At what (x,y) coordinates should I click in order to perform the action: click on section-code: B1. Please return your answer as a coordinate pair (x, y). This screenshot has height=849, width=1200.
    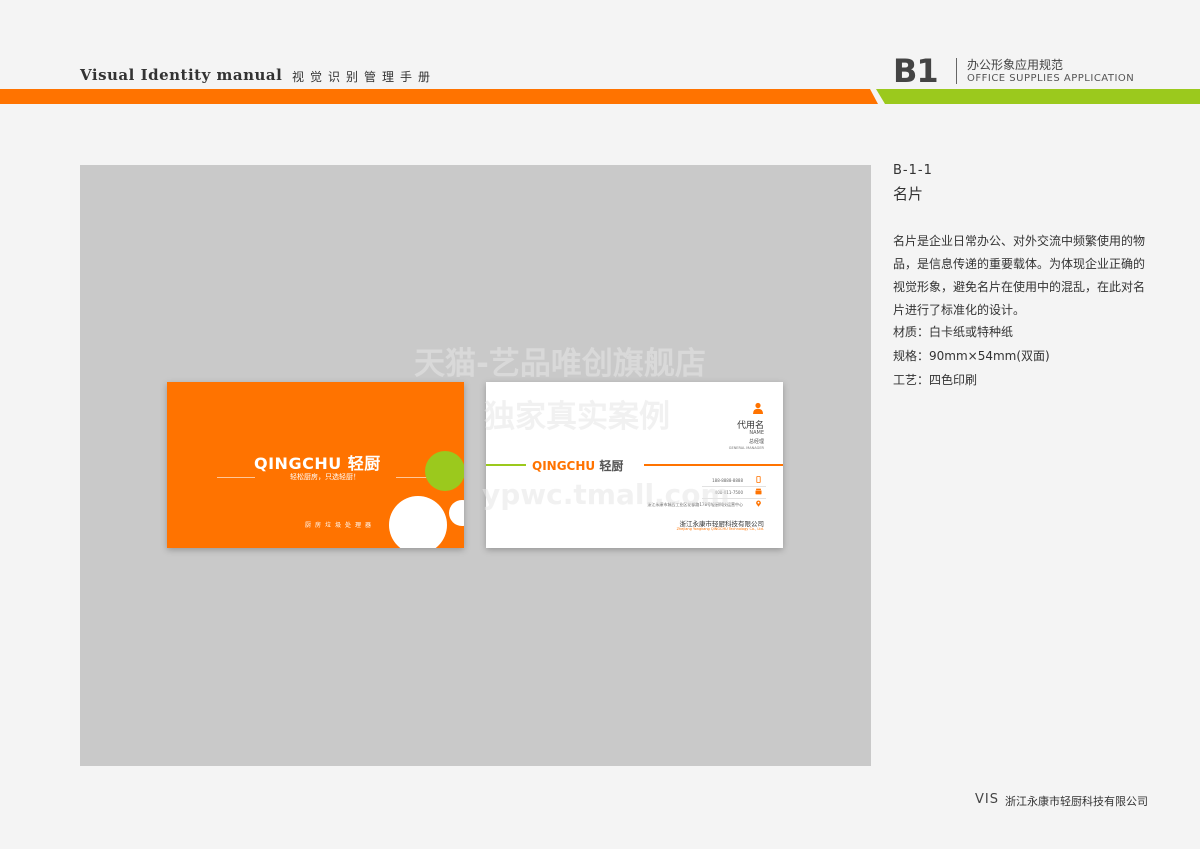
    Looking at the image, I should click on (916, 71).